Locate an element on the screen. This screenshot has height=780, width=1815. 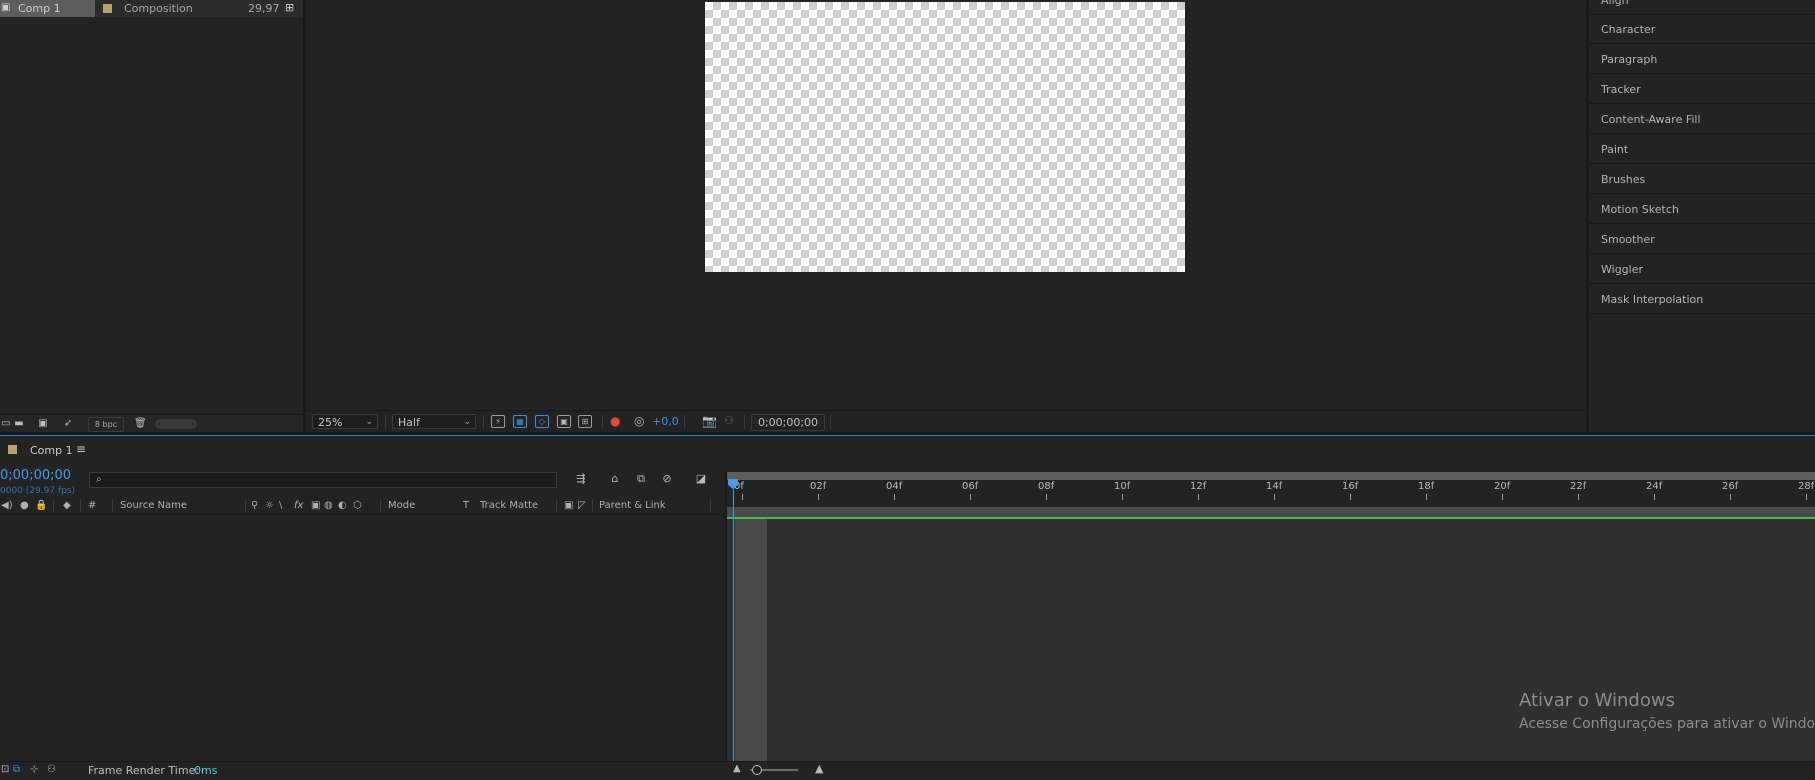
lock-icon: 🔒 is located at coordinates (41, 505).